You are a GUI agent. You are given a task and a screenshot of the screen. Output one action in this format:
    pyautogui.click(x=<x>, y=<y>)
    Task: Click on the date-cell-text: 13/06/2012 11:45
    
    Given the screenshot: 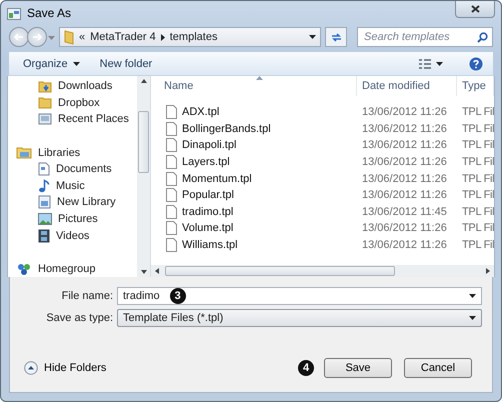 What is the action you would take?
    pyautogui.click(x=404, y=212)
    